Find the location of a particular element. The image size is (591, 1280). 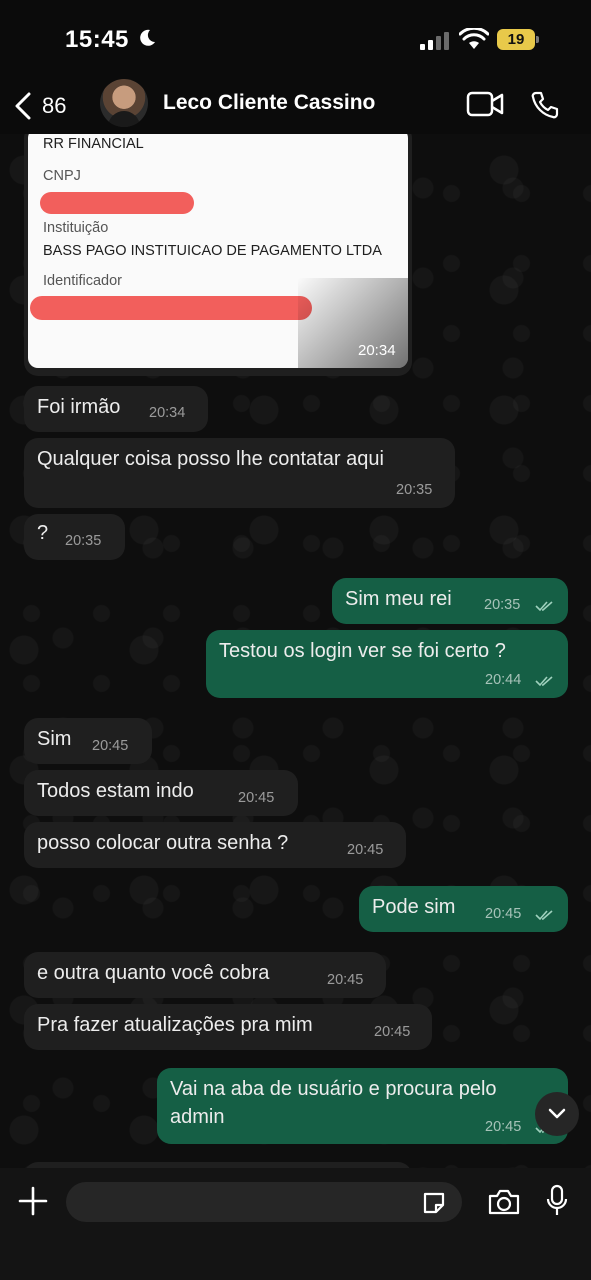

phone-icon is located at coordinates (545, 105).